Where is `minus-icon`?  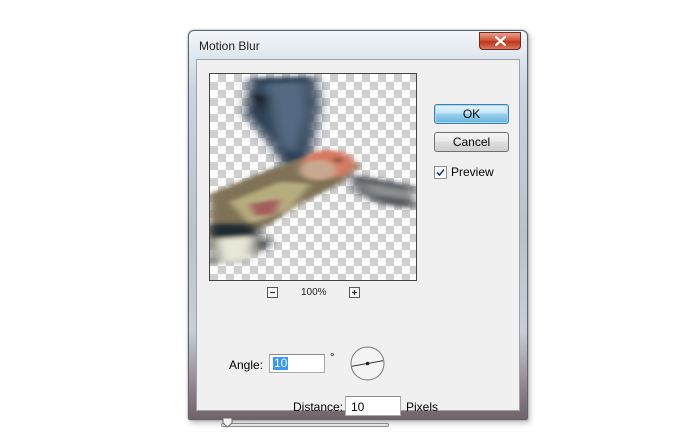
minus-icon is located at coordinates (272, 292).